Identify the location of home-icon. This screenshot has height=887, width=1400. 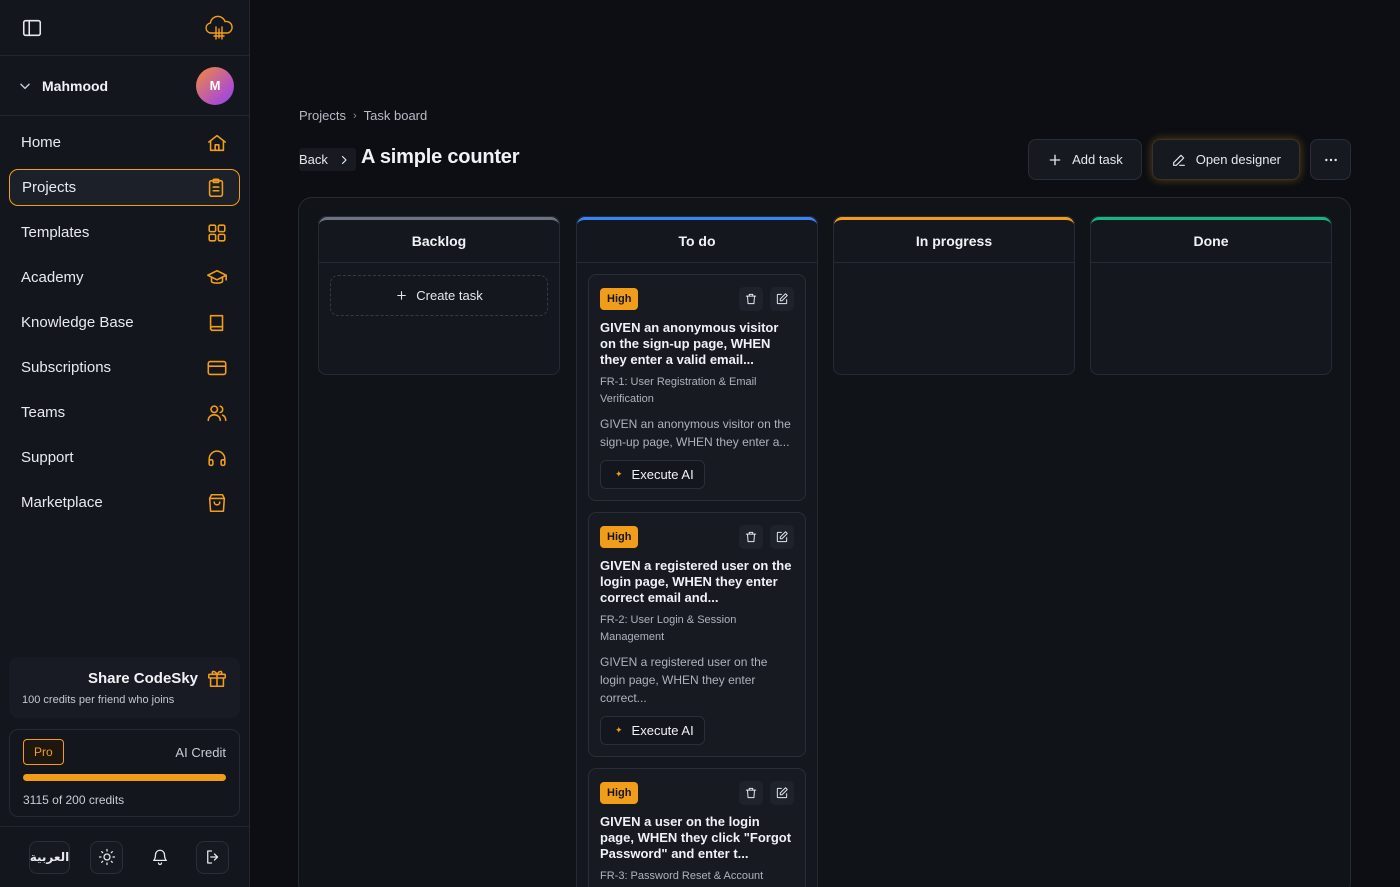
(217, 143).